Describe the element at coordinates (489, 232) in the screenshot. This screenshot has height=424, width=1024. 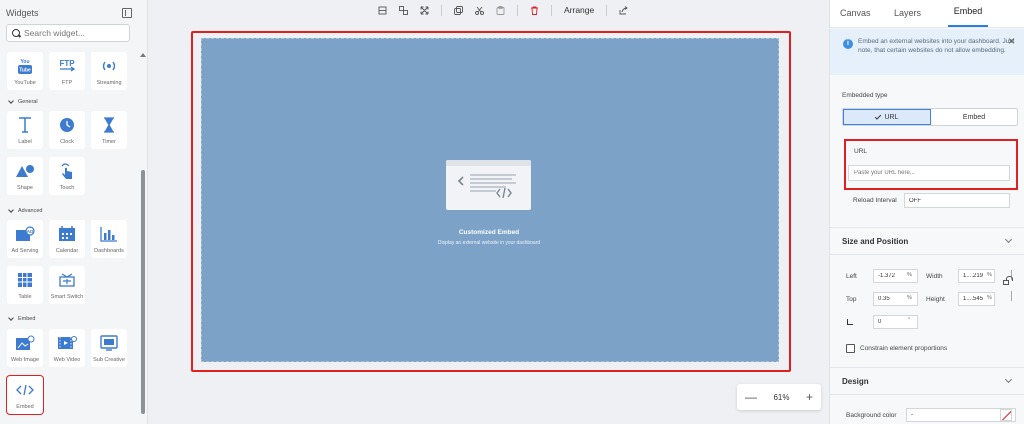
I see `embed-title: Customized Embed` at that location.